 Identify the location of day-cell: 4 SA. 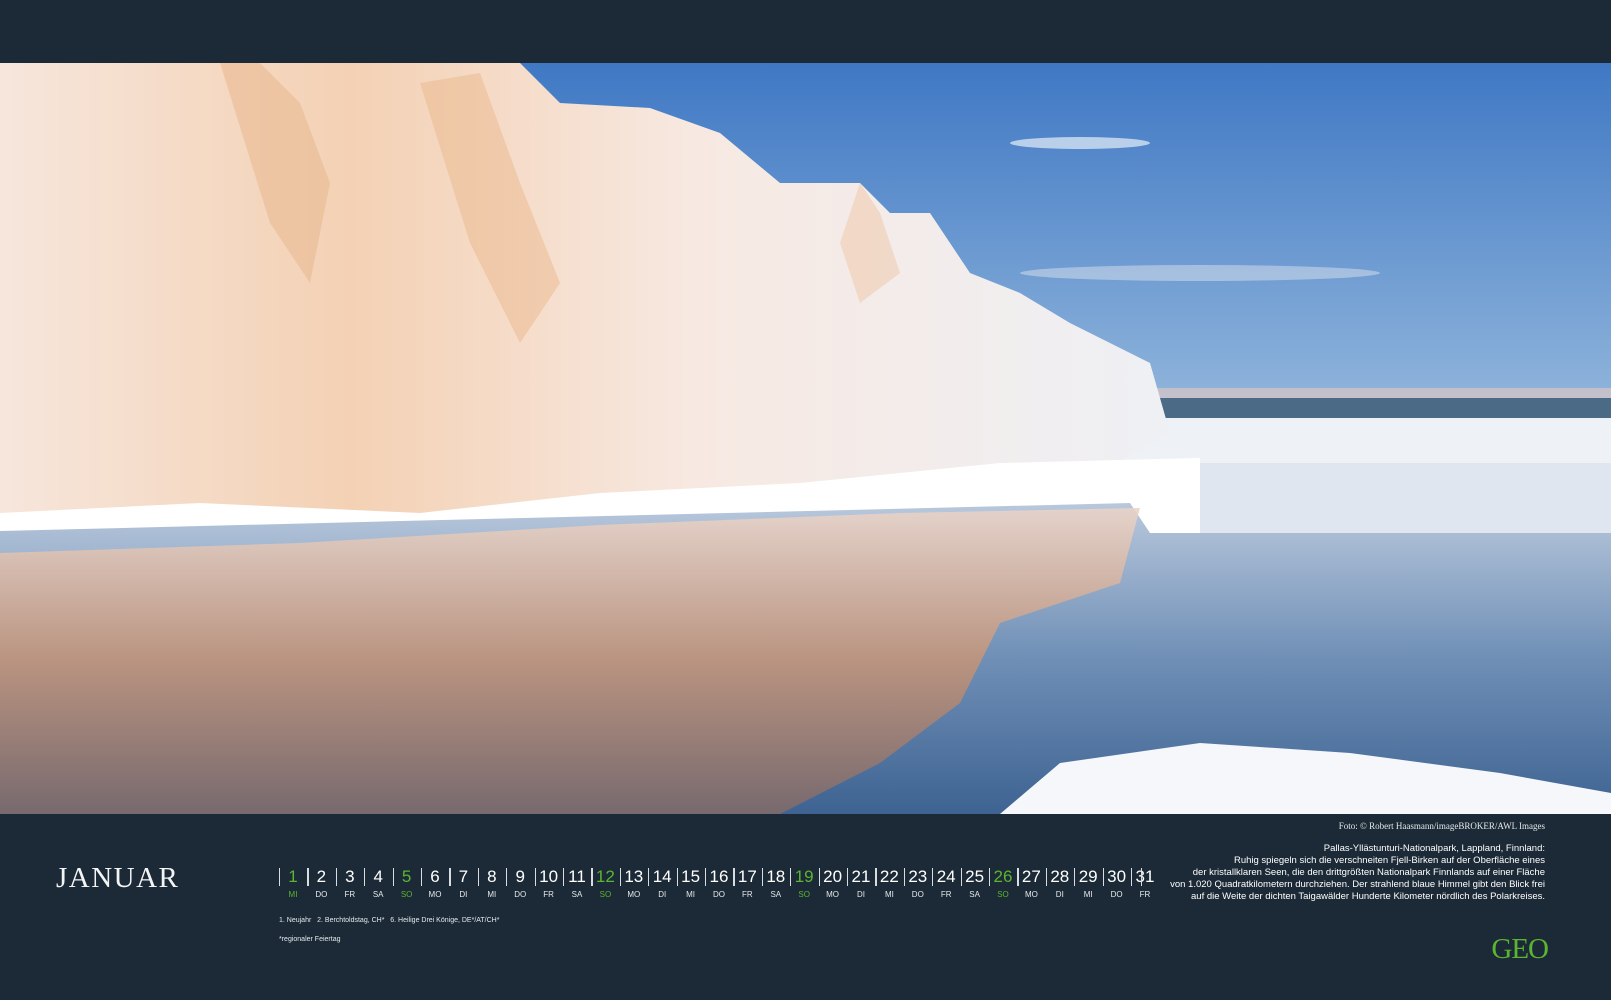
(378, 886).